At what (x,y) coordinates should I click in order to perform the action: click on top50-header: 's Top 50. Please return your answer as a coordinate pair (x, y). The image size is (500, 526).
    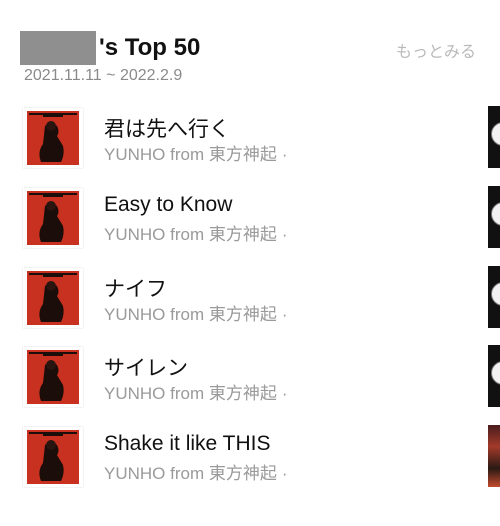
    Looking at the image, I should click on (110, 48).